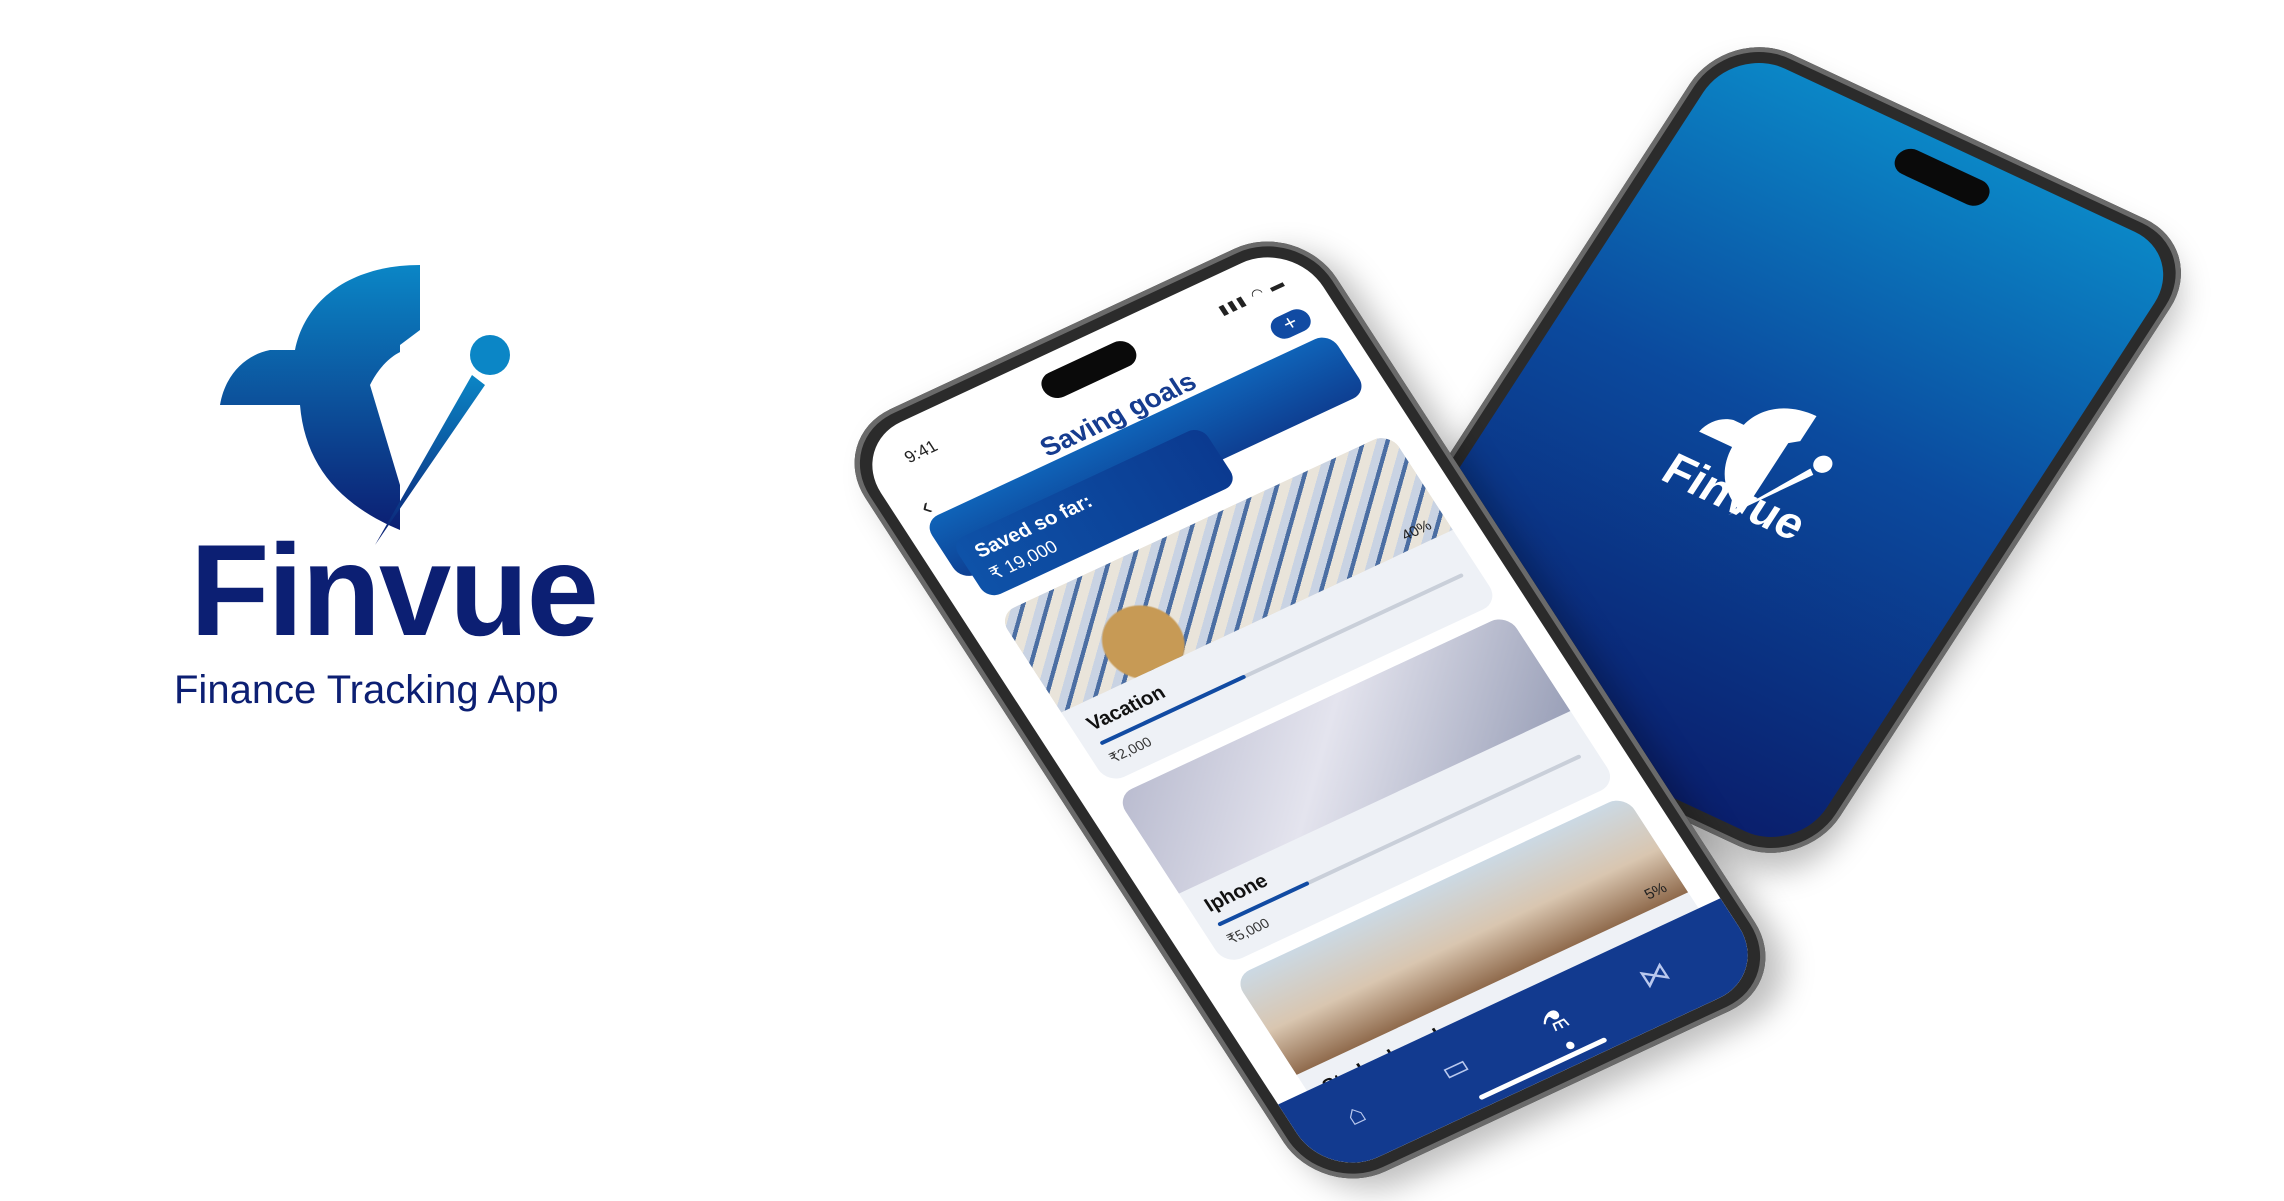 Image resolution: width=2284 pixels, height=1201 pixels. Describe the element at coordinates (366, 690) in the screenshot. I see `brand-tagline: Finance Tracking App` at that location.